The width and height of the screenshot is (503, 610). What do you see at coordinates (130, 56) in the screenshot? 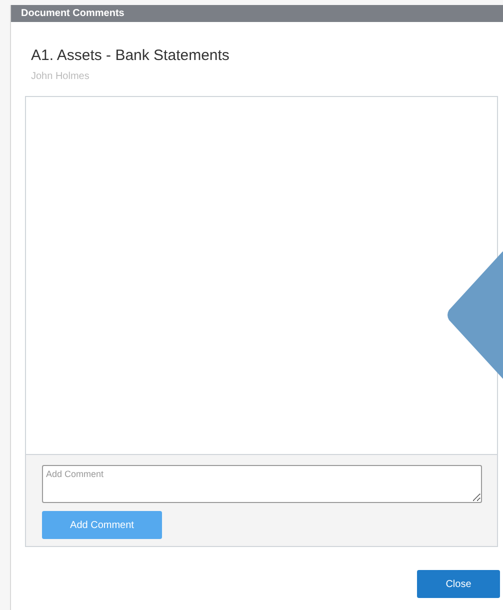
I see `document-title: A1. Assets - Bank Statements` at bounding box center [130, 56].